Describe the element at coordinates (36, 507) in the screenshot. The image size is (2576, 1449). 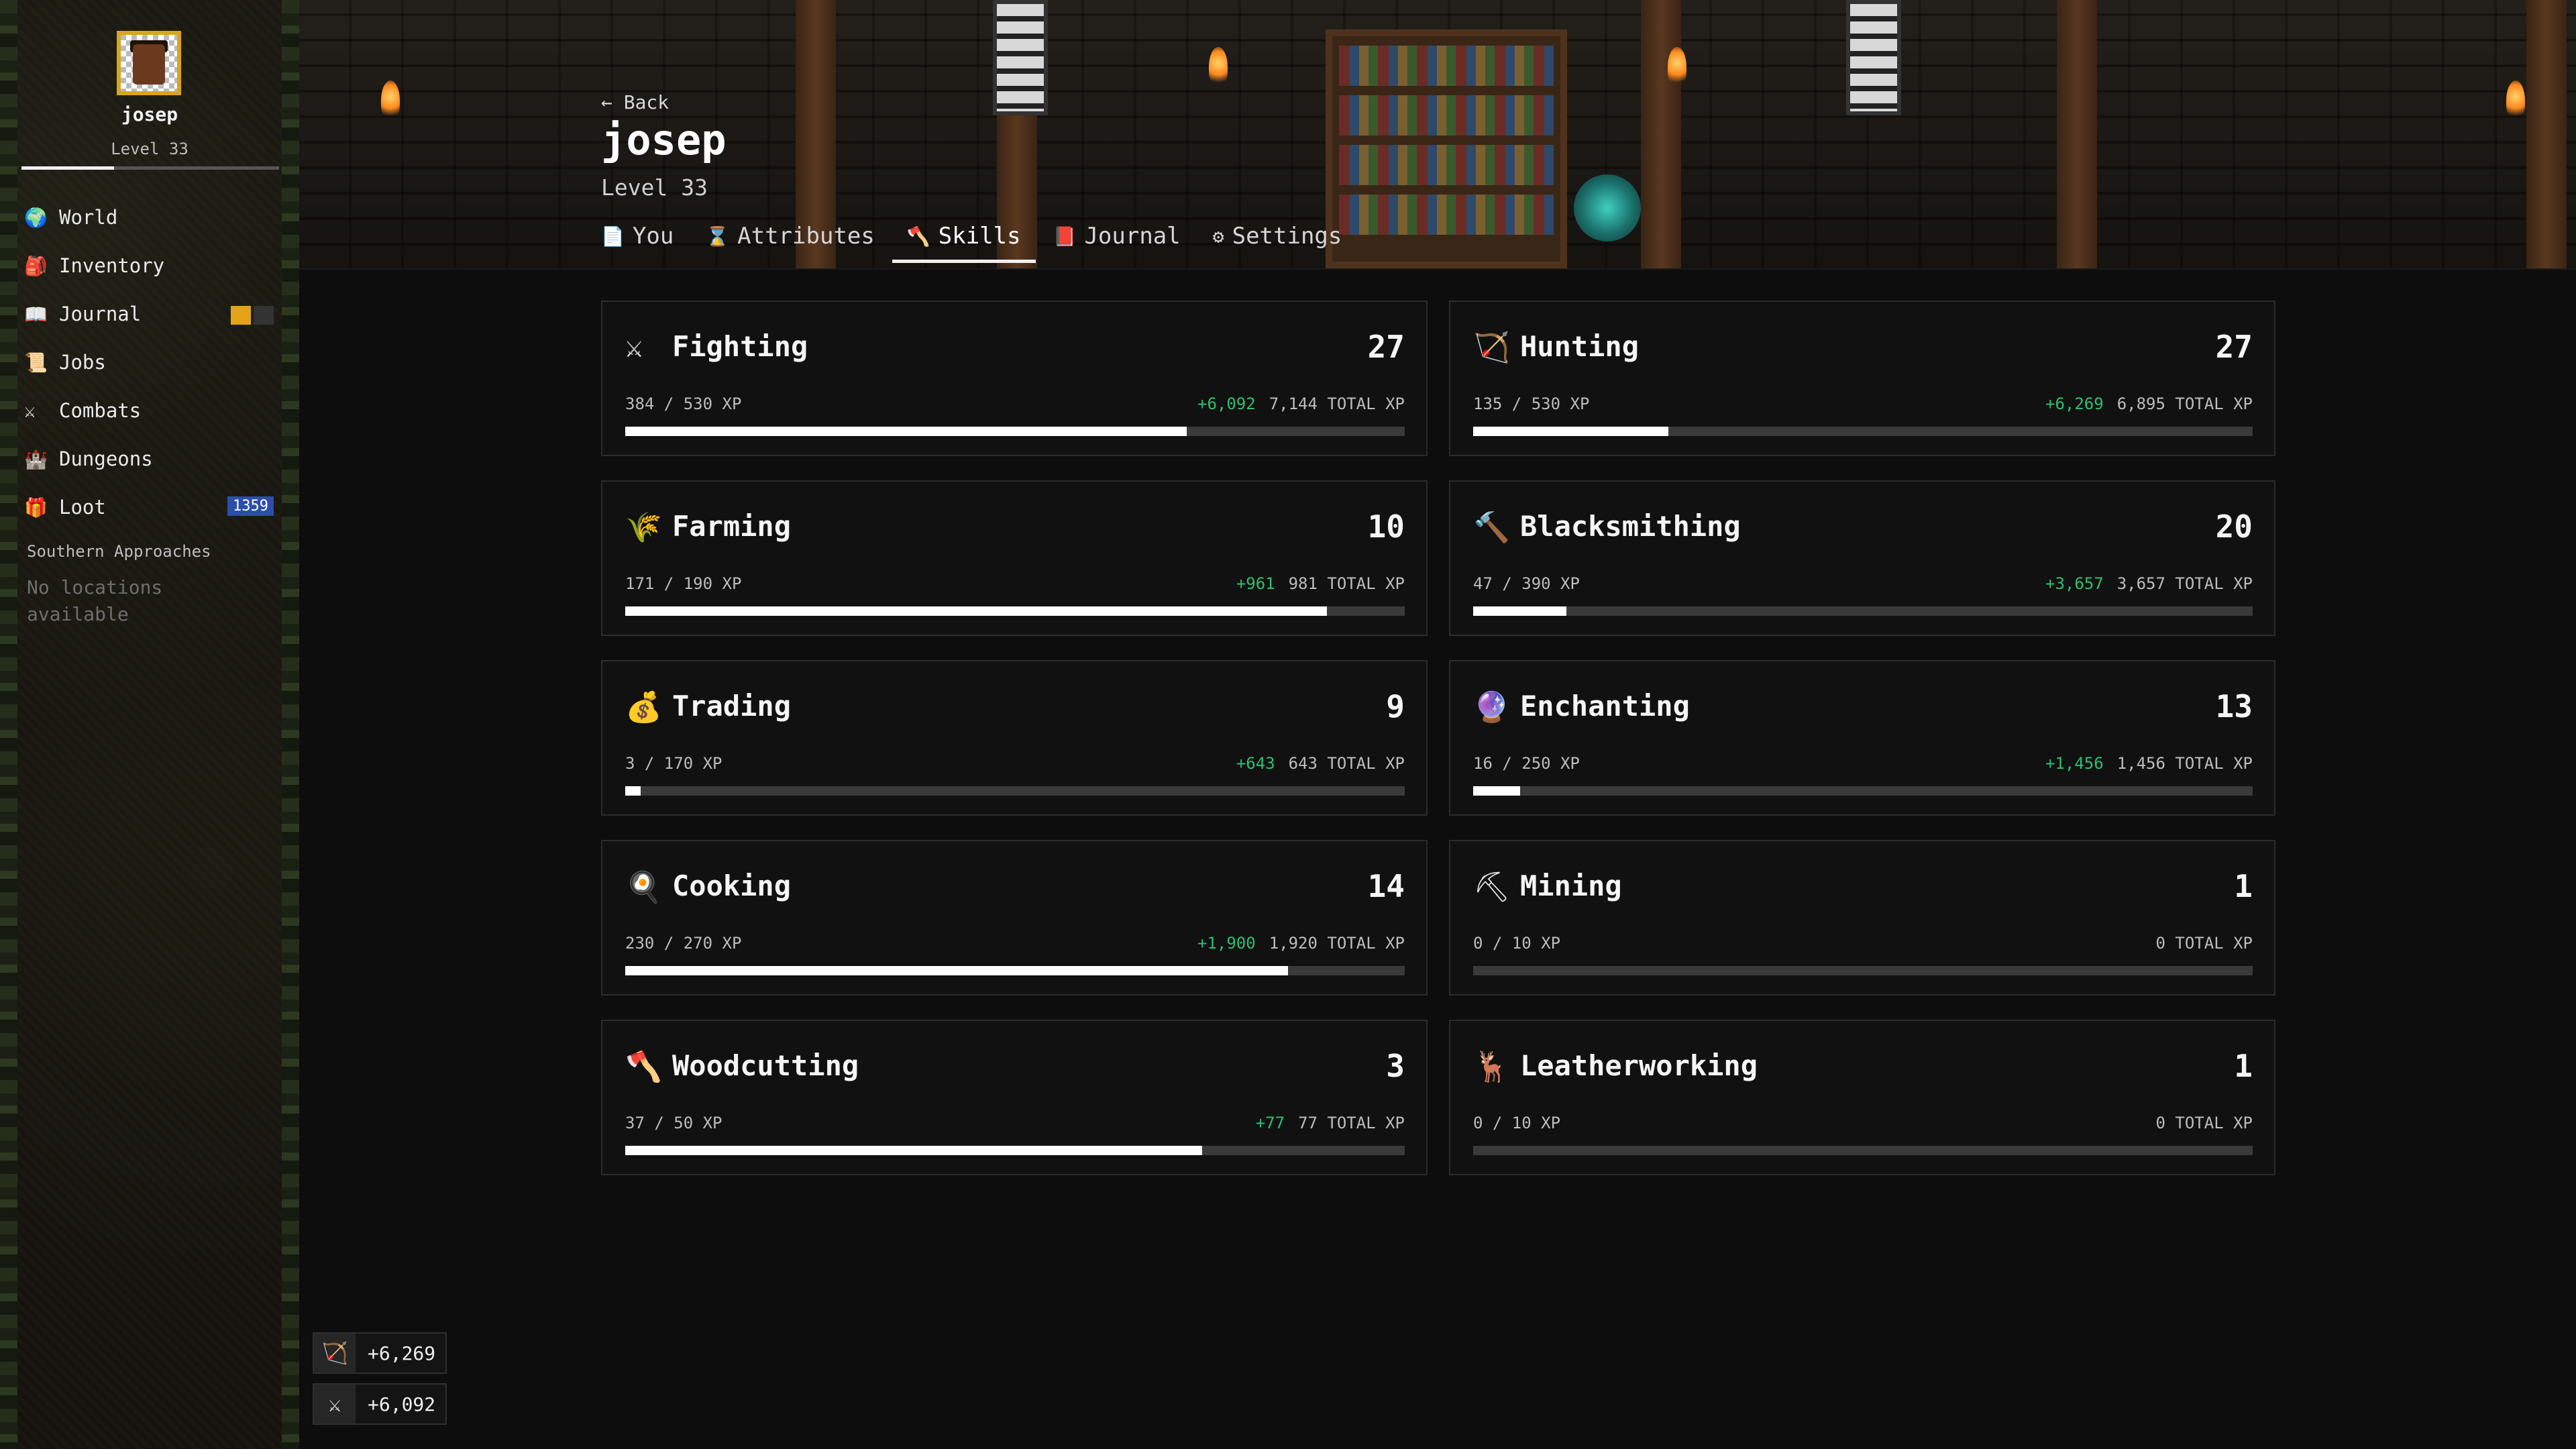
I see `treasure-icon: 🎁` at that location.